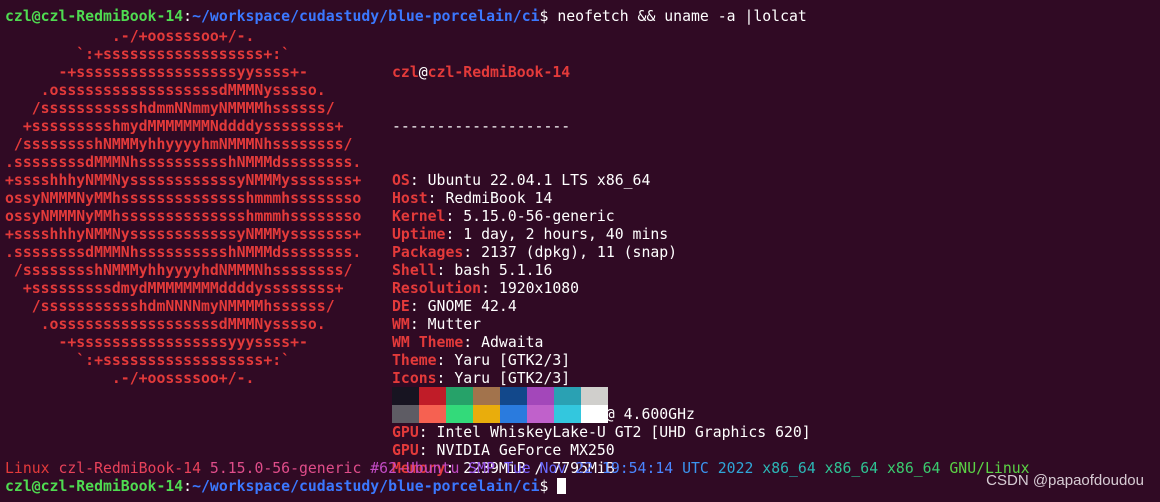 This screenshot has width=1160, height=502. I want to click on info-value: : Adwaita, so click(503, 342).